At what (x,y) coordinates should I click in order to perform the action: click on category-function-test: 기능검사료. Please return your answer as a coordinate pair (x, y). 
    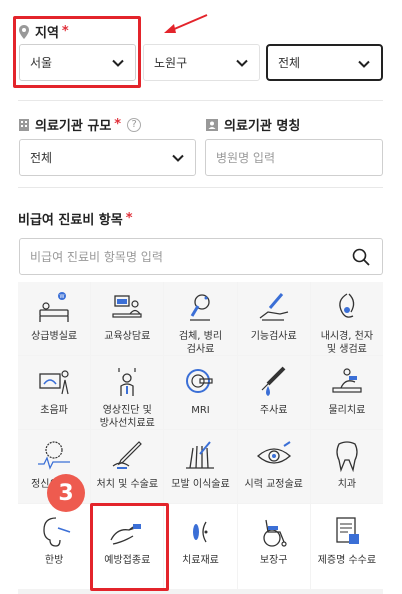
    Looking at the image, I should click on (273, 318).